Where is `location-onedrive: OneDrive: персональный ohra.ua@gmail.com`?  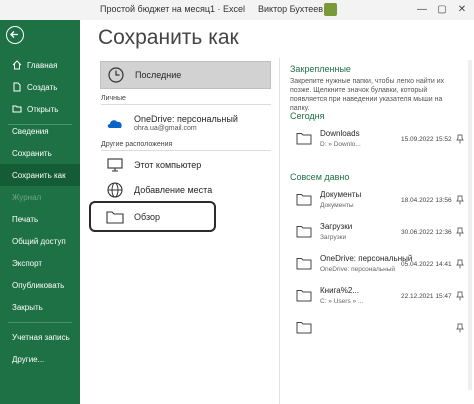 location-onedrive: OneDrive: персональный ohra.ua@gmail.com is located at coordinates (185, 123).